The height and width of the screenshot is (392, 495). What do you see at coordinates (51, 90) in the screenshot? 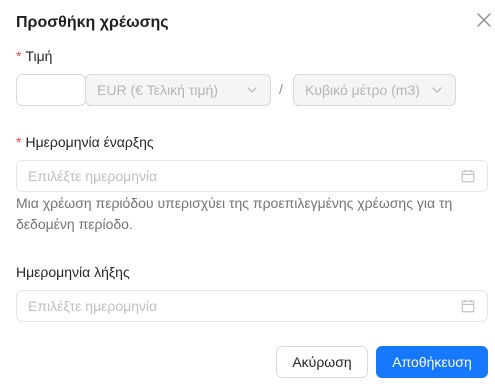
I see `price-input` at bounding box center [51, 90].